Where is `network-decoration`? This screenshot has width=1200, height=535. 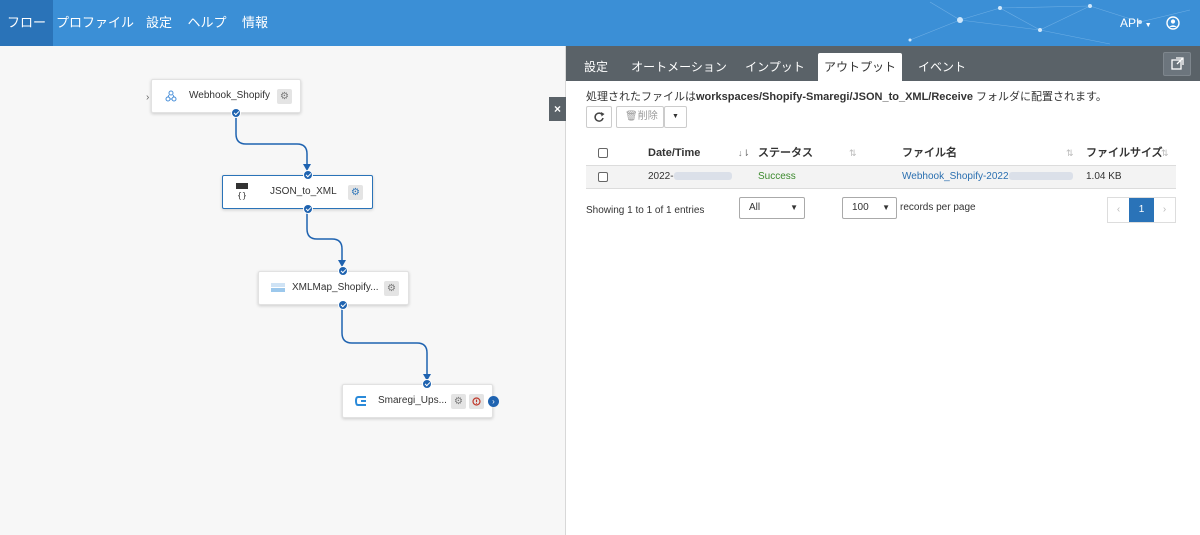
network-decoration is located at coordinates (1049, 23).